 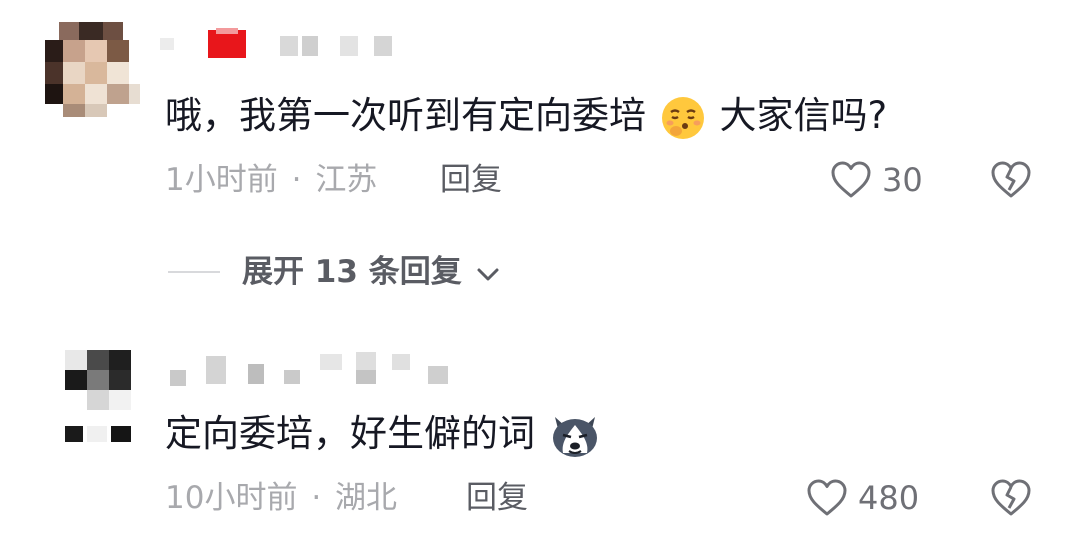 I want to click on comment-text-part: 定向委培，好生僻的词, so click(x=350, y=433).